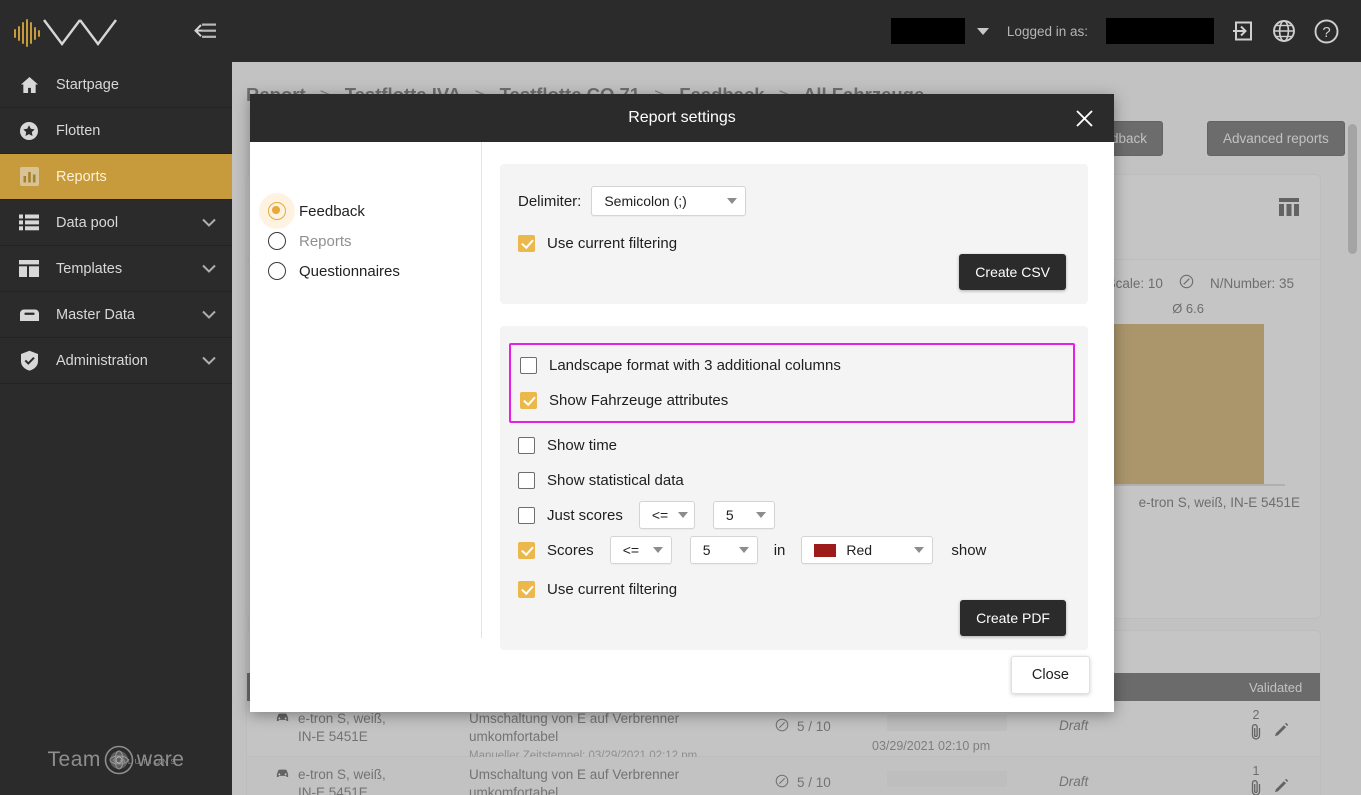  I want to click on delimiter-select-value: Semicolon (;), so click(645, 201).